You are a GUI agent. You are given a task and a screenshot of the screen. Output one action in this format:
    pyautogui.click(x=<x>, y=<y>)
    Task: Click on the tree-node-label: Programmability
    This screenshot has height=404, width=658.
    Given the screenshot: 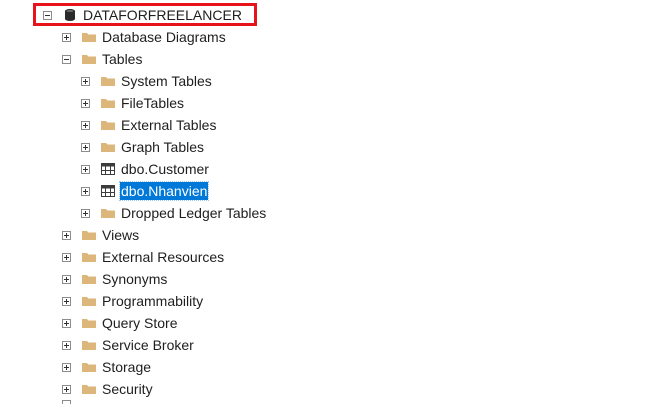 What is the action you would take?
    pyautogui.click(x=153, y=301)
    